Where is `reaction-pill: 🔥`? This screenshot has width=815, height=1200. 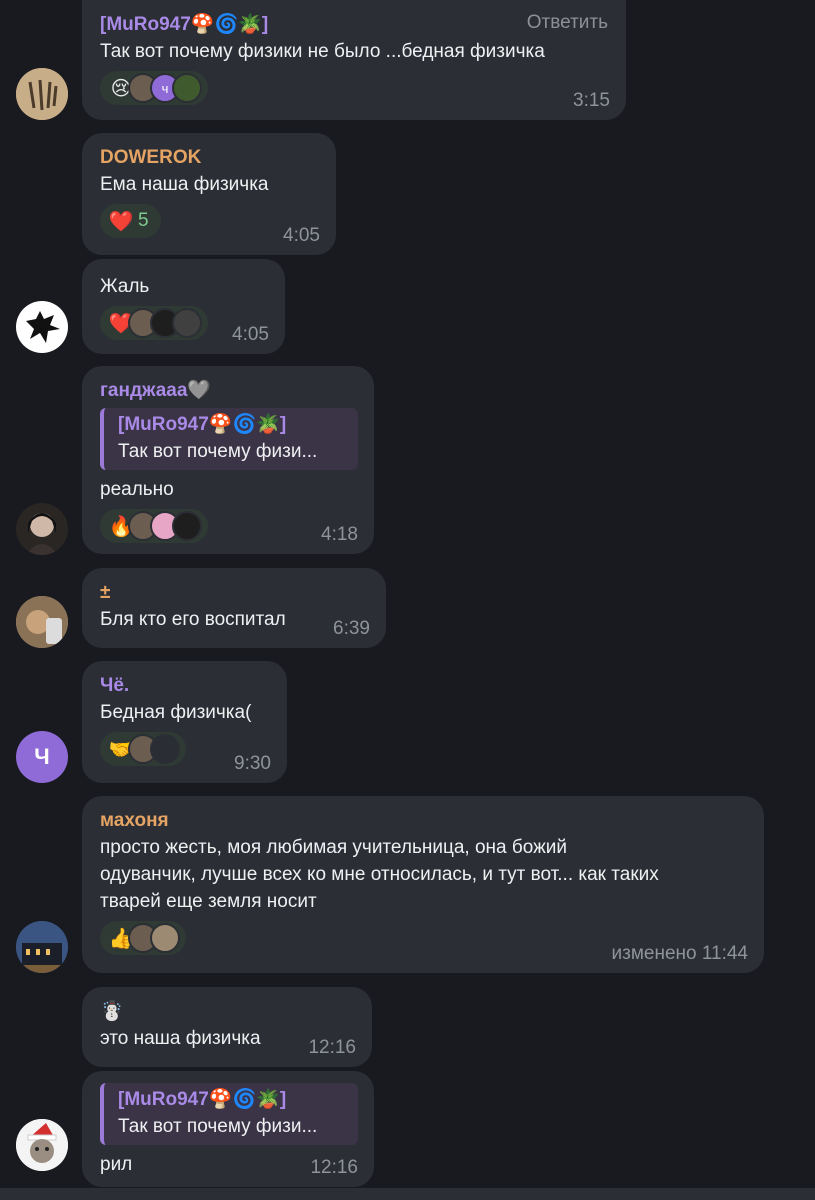
reaction-pill: 🔥 is located at coordinates (154, 526).